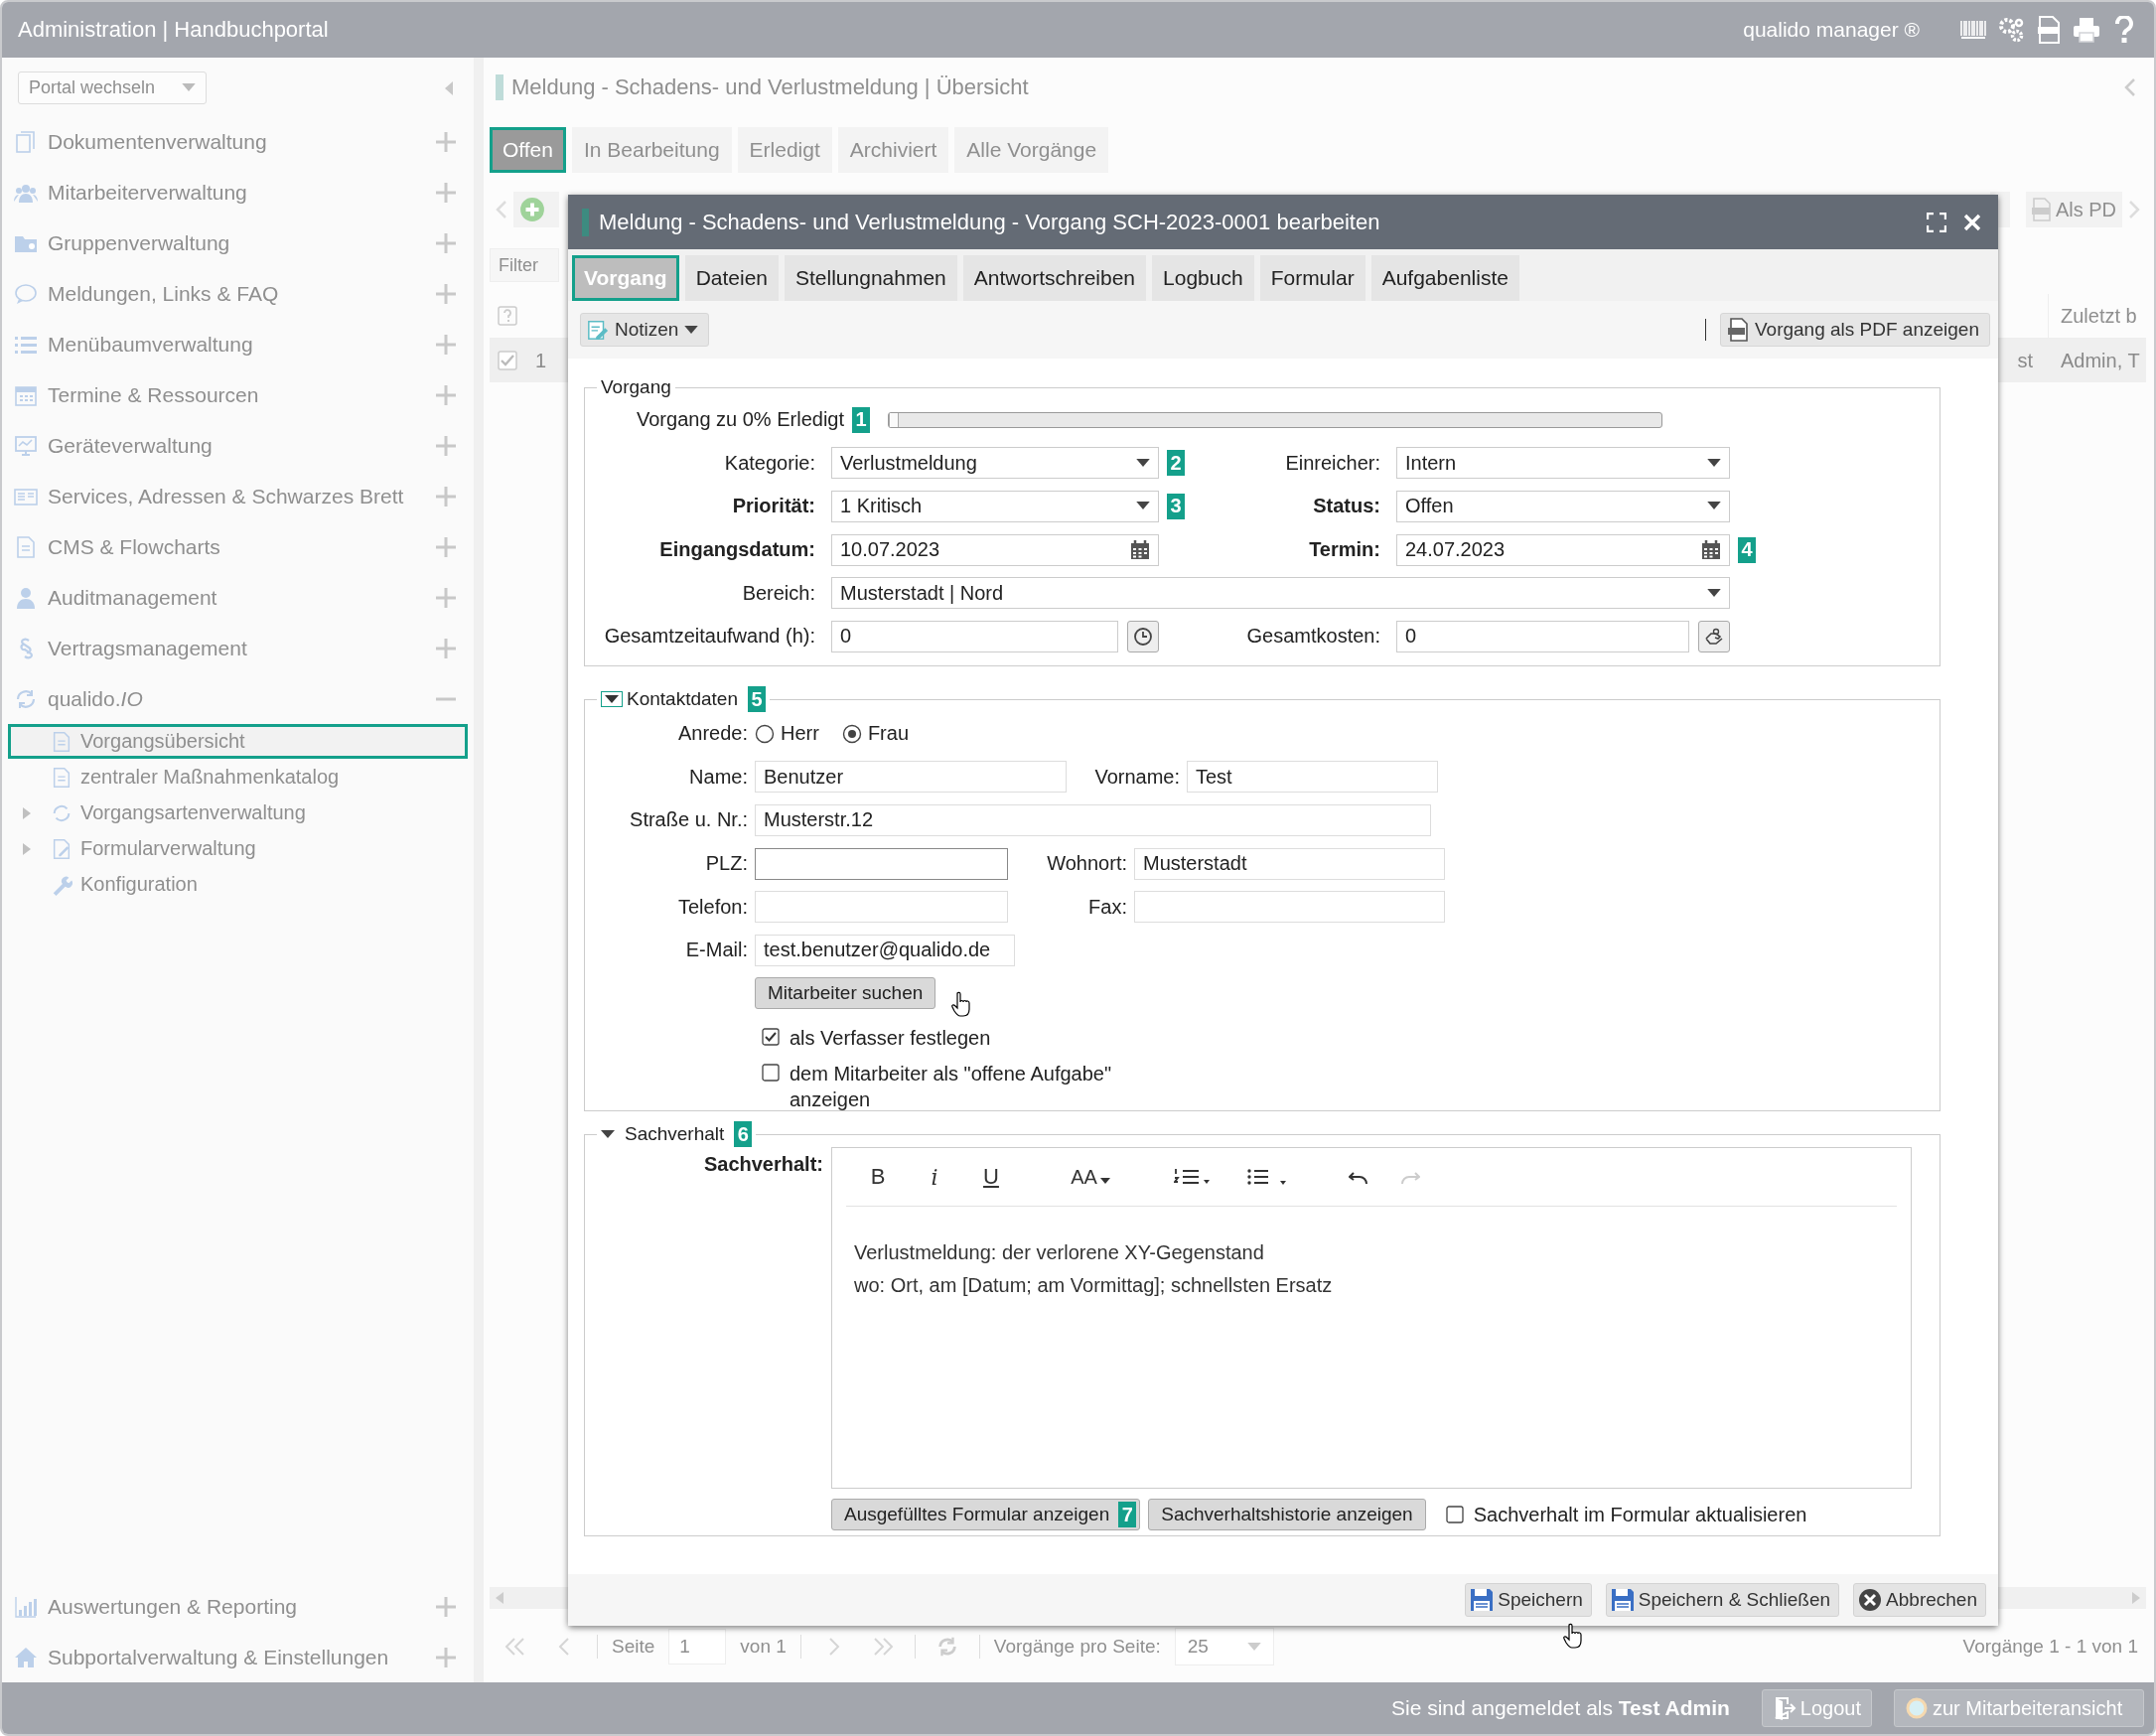  What do you see at coordinates (845, 994) in the screenshot?
I see `search-staff-button: Mitarbeiter suchen` at bounding box center [845, 994].